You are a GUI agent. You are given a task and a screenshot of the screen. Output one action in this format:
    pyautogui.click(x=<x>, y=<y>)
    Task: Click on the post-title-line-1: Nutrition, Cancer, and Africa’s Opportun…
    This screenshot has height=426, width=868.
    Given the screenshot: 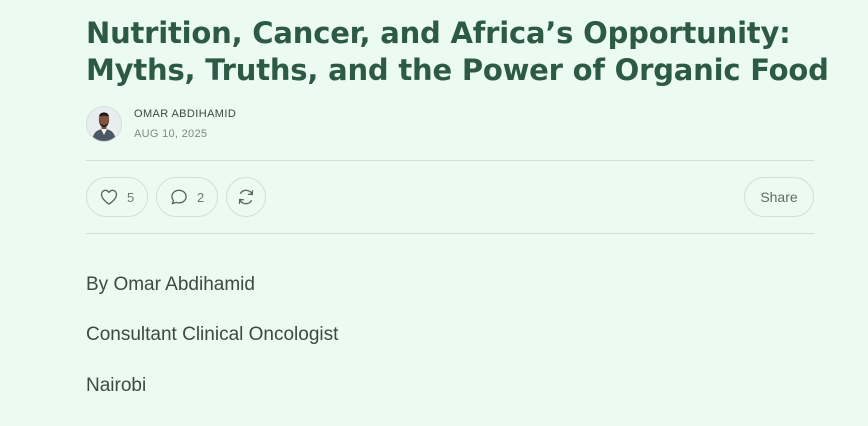 What is the action you would take?
    pyautogui.click(x=438, y=33)
    